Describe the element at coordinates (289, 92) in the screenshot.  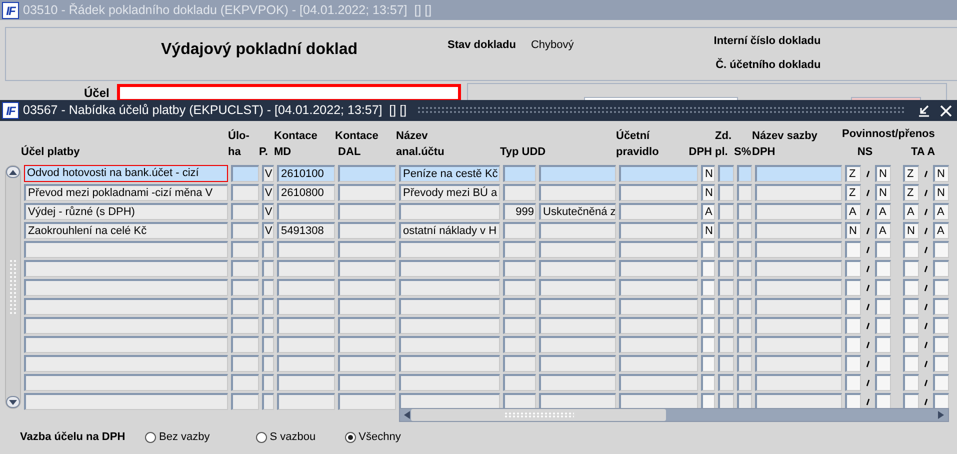
I see `purpose-field` at that location.